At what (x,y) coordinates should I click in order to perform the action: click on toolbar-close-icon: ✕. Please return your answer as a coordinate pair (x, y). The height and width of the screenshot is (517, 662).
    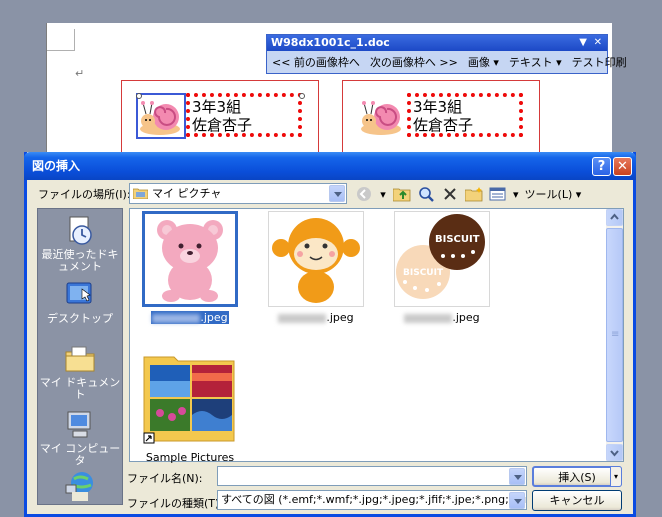
    Looking at the image, I should click on (598, 43).